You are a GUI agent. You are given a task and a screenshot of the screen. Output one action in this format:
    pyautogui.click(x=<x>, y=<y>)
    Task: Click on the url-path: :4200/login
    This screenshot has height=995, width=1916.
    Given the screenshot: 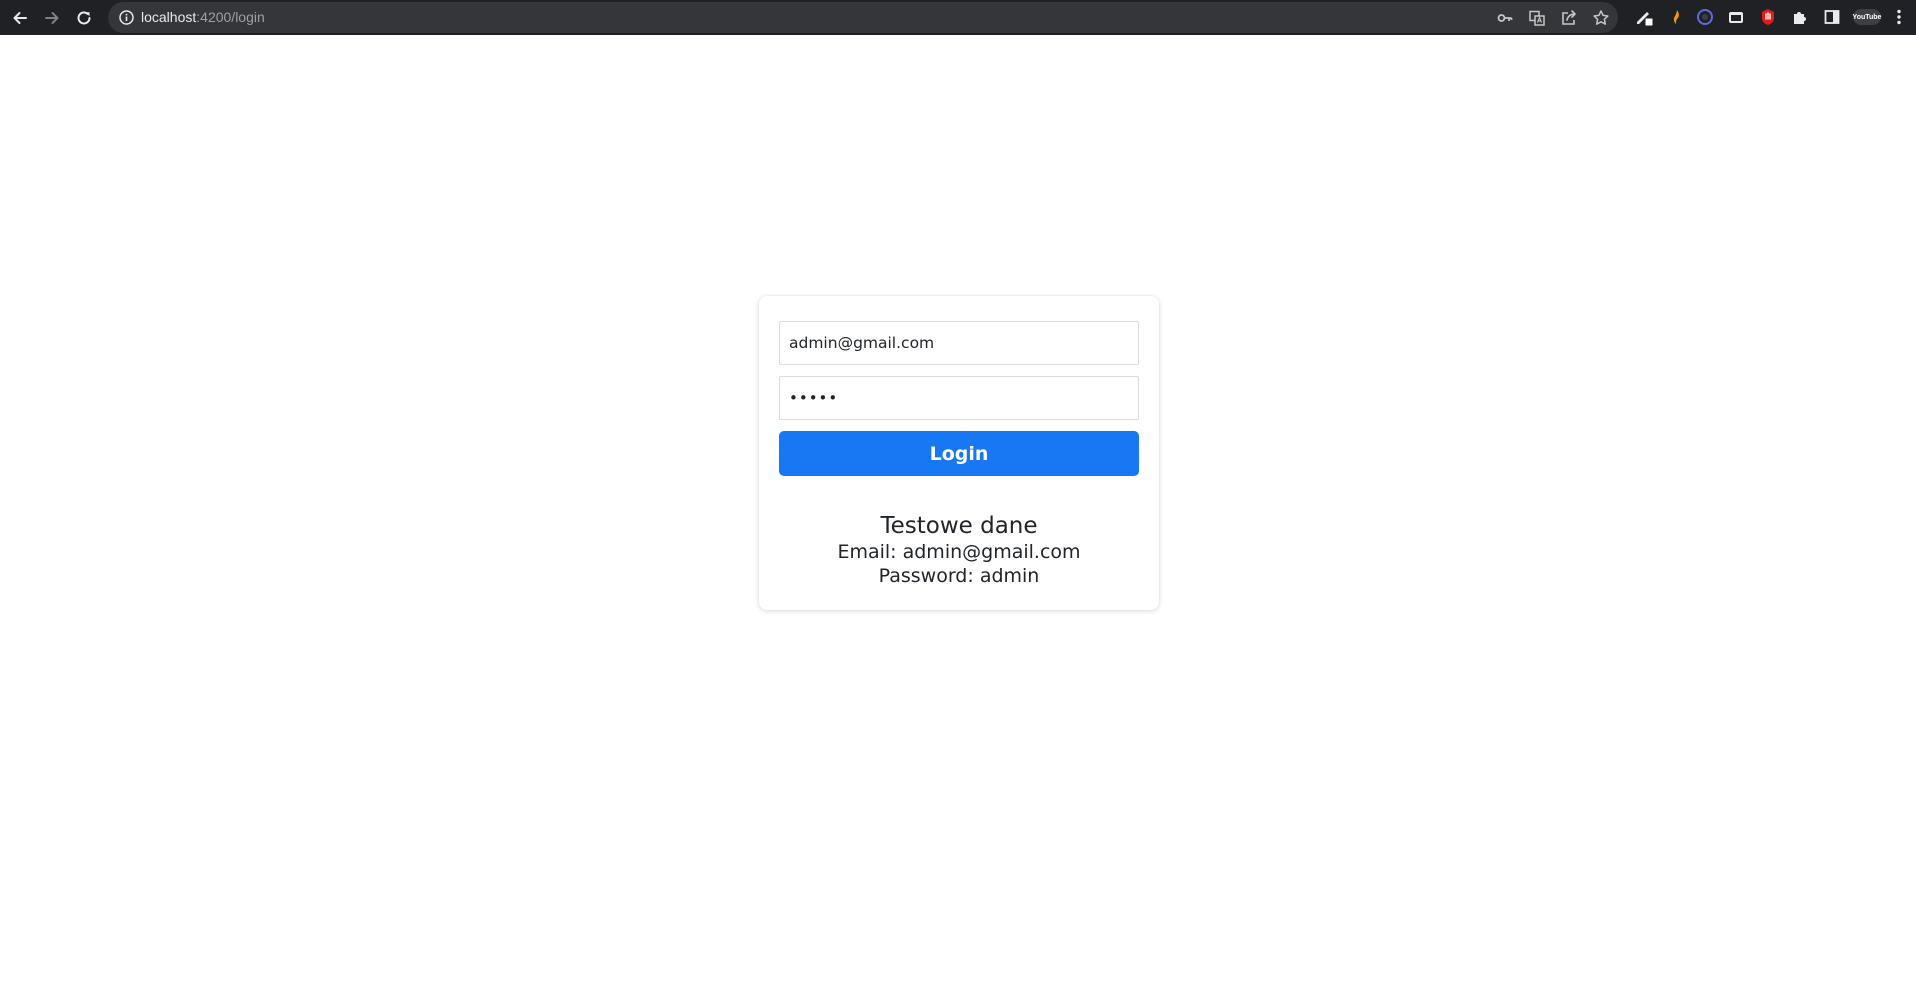 What is the action you would take?
    pyautogui.click(x=230, y=17)
    